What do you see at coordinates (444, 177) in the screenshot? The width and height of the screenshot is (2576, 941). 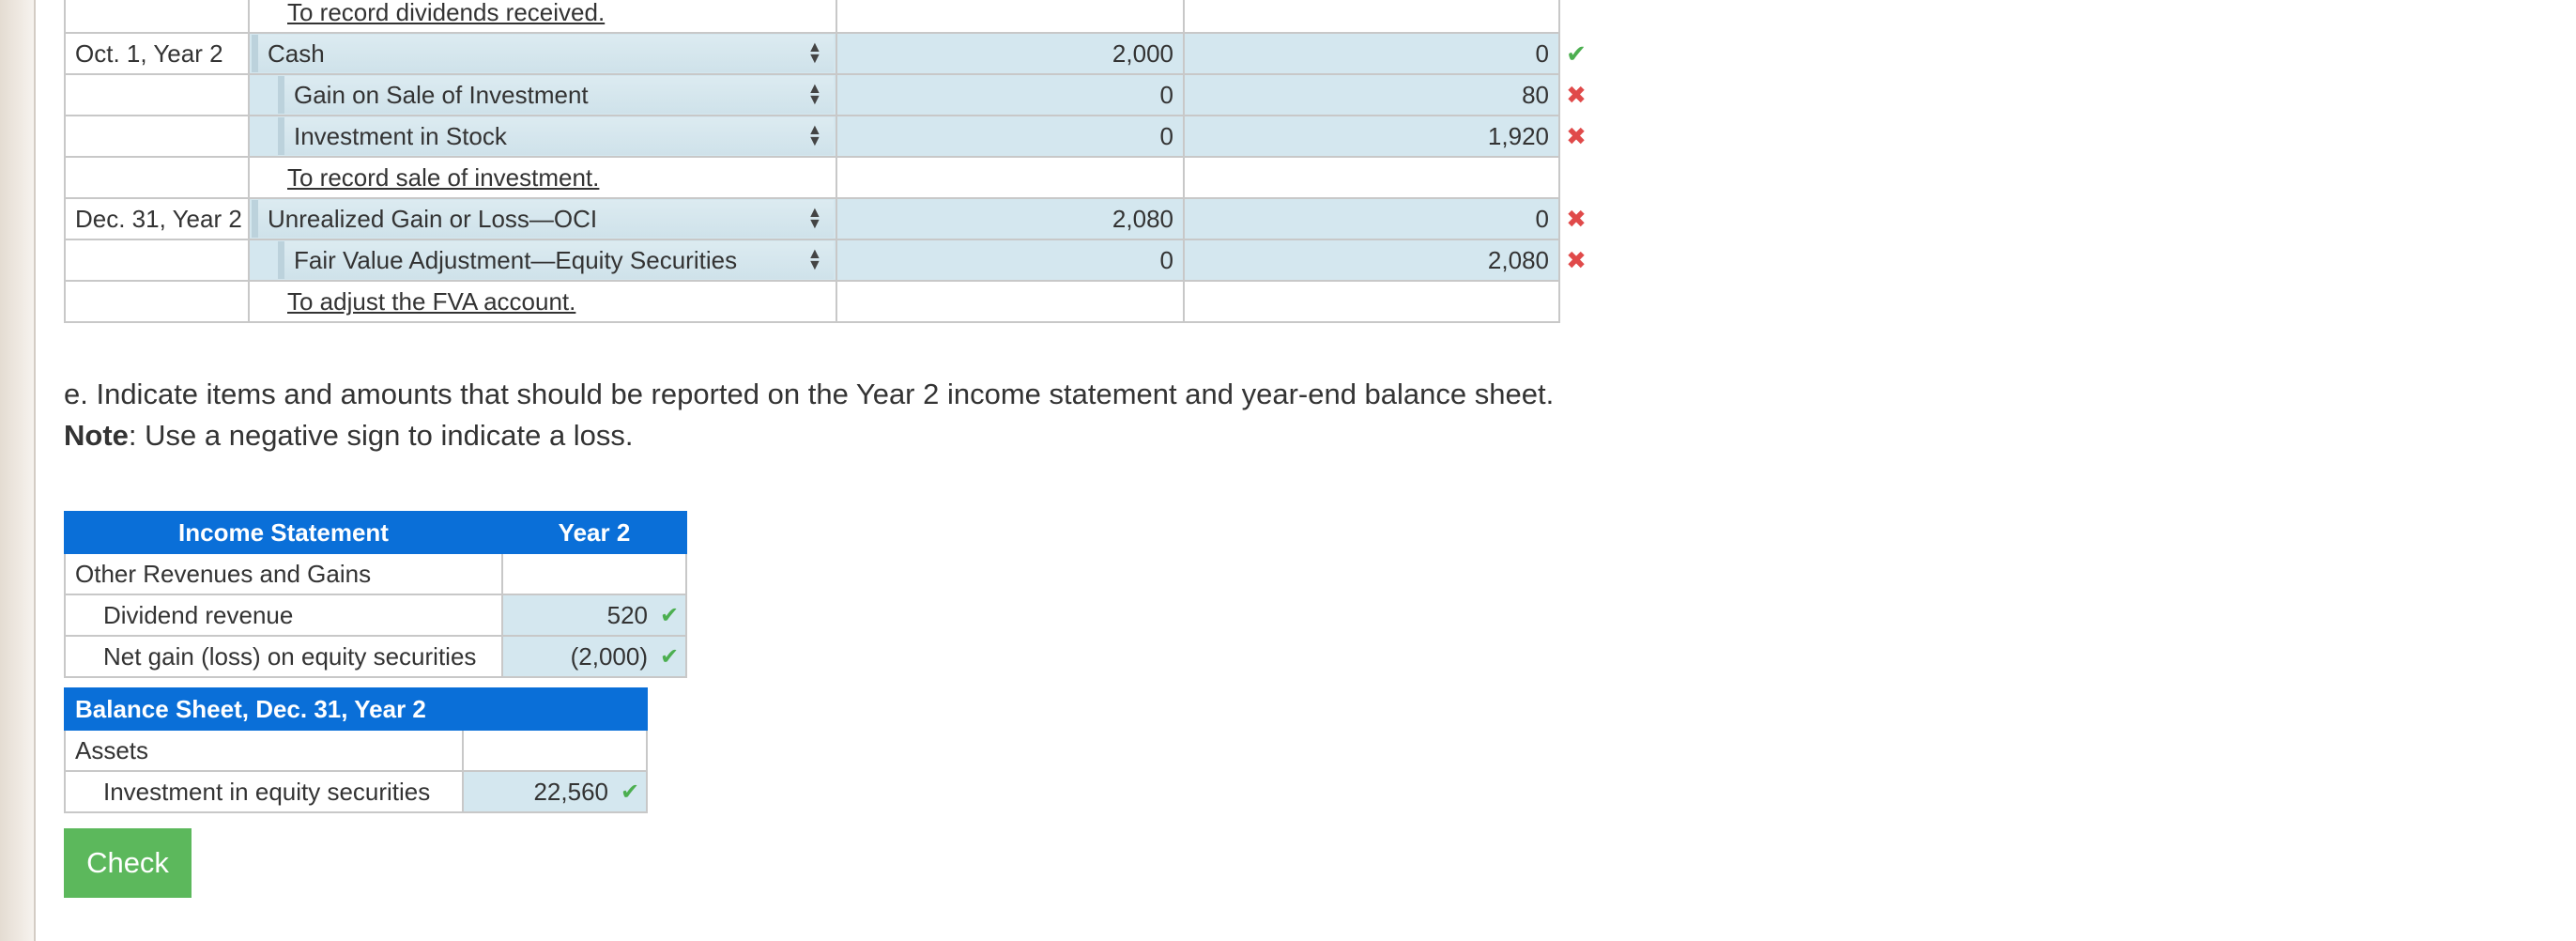 I see `memo-text: To record sale of investment.` at bounding box center [444, 177].